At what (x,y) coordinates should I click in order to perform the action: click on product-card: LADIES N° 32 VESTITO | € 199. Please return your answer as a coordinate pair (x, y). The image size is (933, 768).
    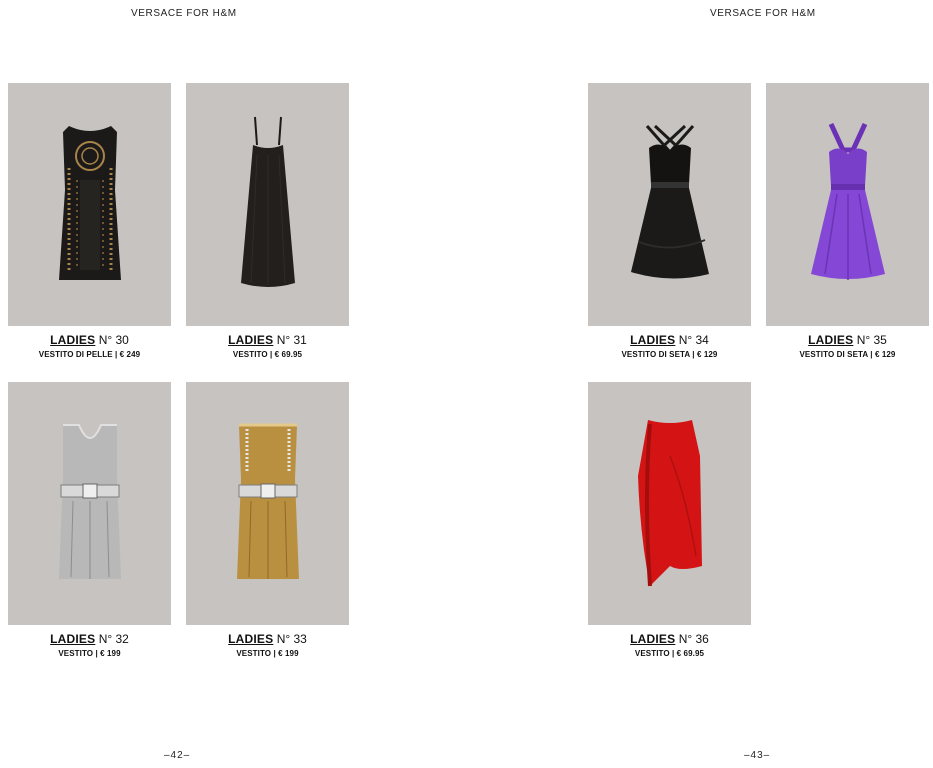
    Looking at the image, I should click on (89, 520).